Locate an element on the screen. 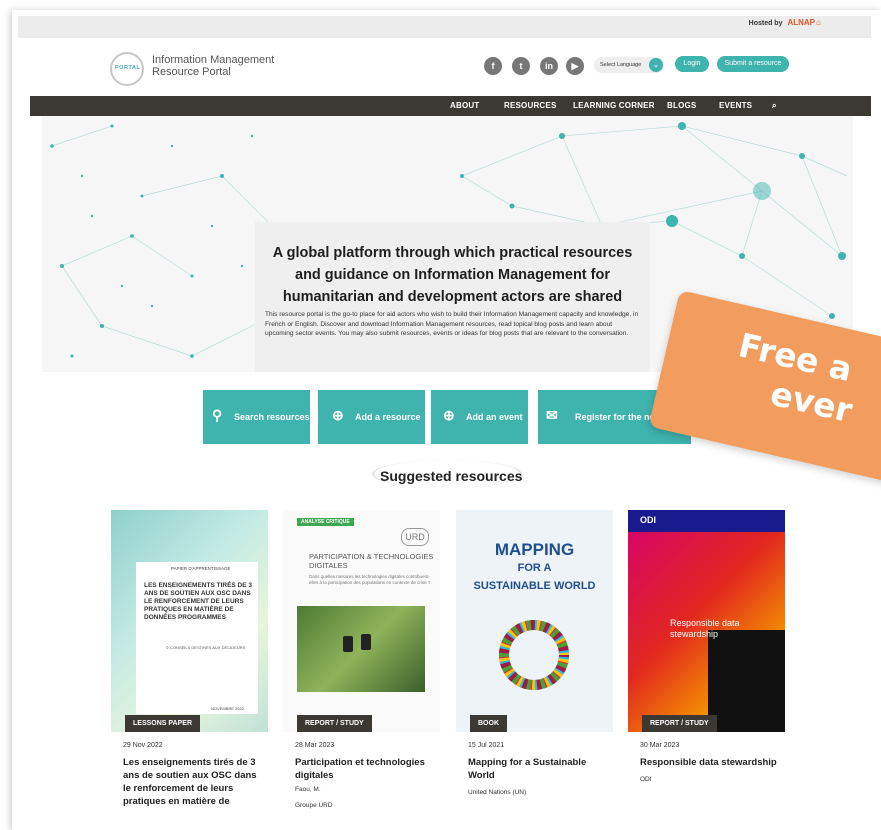 The image size is (881, 830). site-title: Information Management Resource Portal is located at coordinates (213, 66).